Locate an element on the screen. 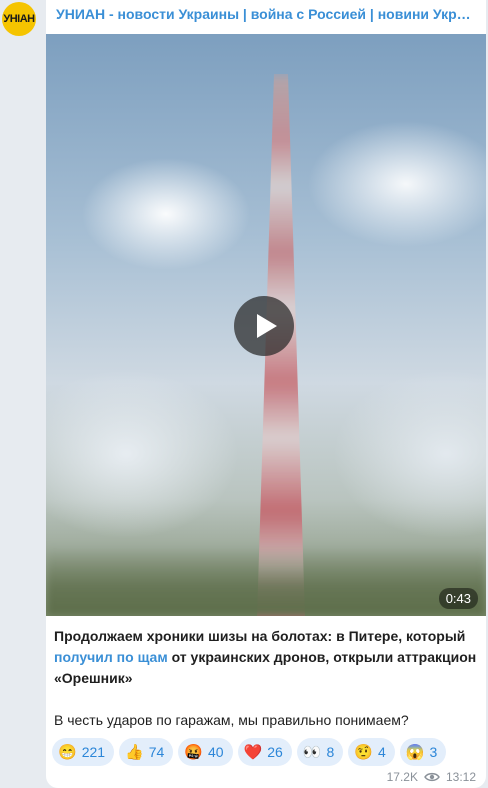  cursing-face-emoji-icon: 🤬 is located at coordinates (193, 752).